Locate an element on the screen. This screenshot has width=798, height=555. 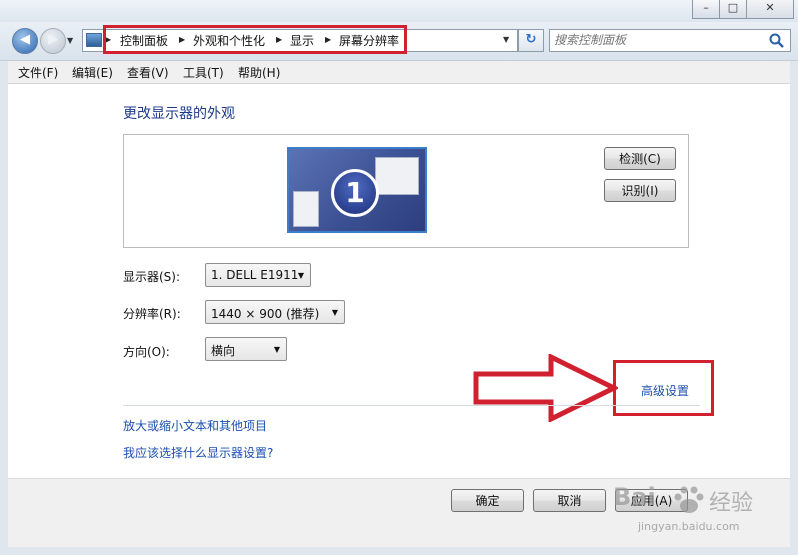
watermark-brand: Bai is located at coordinates (634, 497).